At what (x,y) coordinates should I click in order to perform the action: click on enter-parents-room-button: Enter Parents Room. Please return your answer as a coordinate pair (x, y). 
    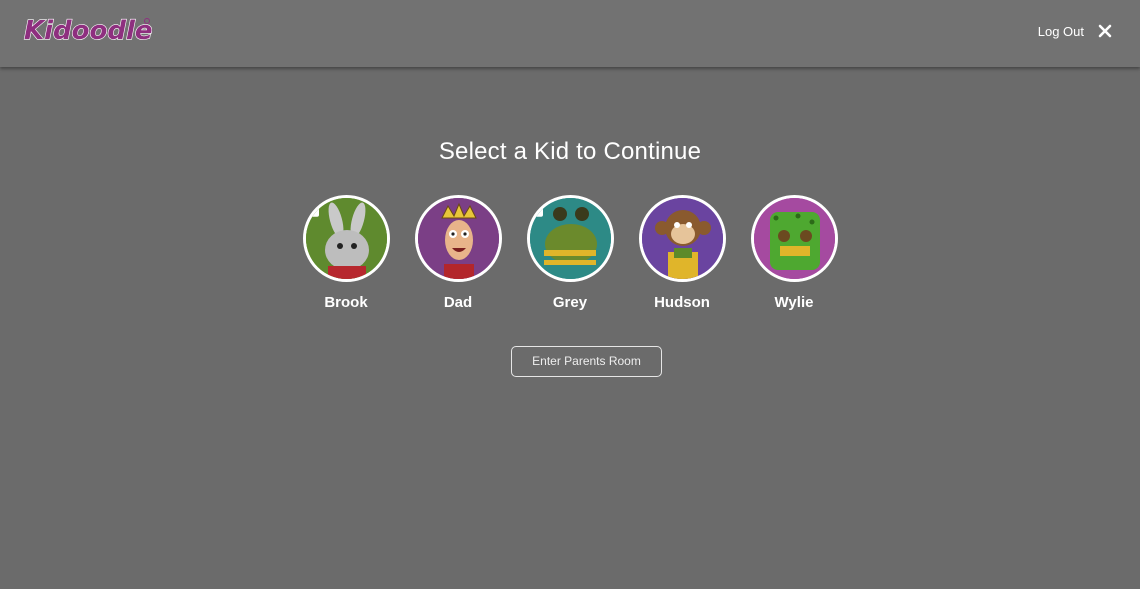
    Looking at the image, I should click on (586, 361).